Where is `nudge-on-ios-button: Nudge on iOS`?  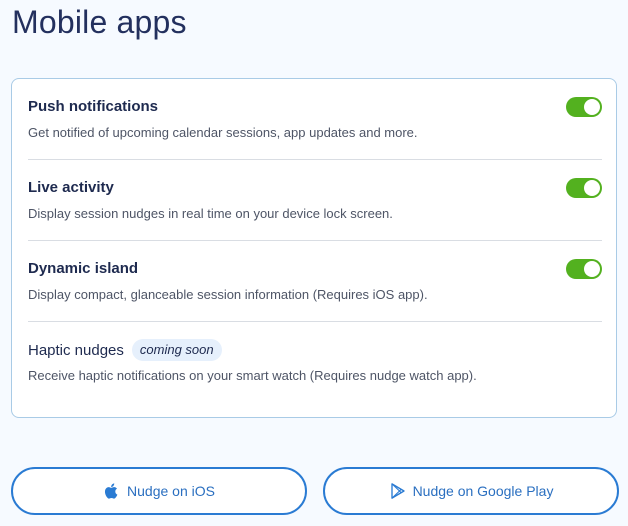 nudge-on-ios-button: Nudge on iOS is located at coordinates (159, 491).